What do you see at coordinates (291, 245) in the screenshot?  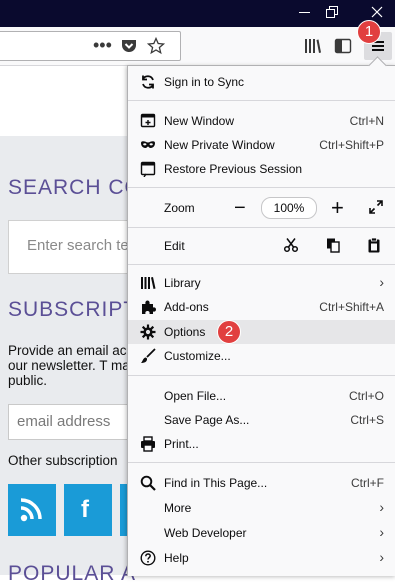 I see `cut-icon` at bounding box center [291, 245].